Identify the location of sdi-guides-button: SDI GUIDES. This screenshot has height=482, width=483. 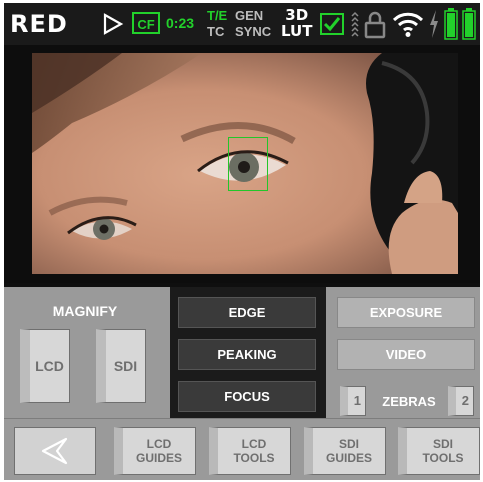
(345, 451).